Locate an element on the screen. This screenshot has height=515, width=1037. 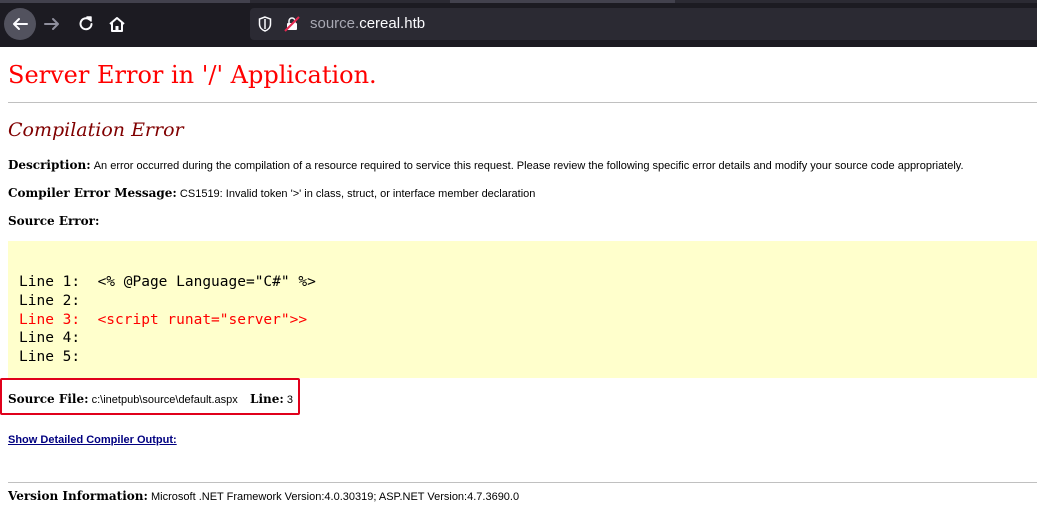
code-line: Line 2: is located at coordinates (50, 301).